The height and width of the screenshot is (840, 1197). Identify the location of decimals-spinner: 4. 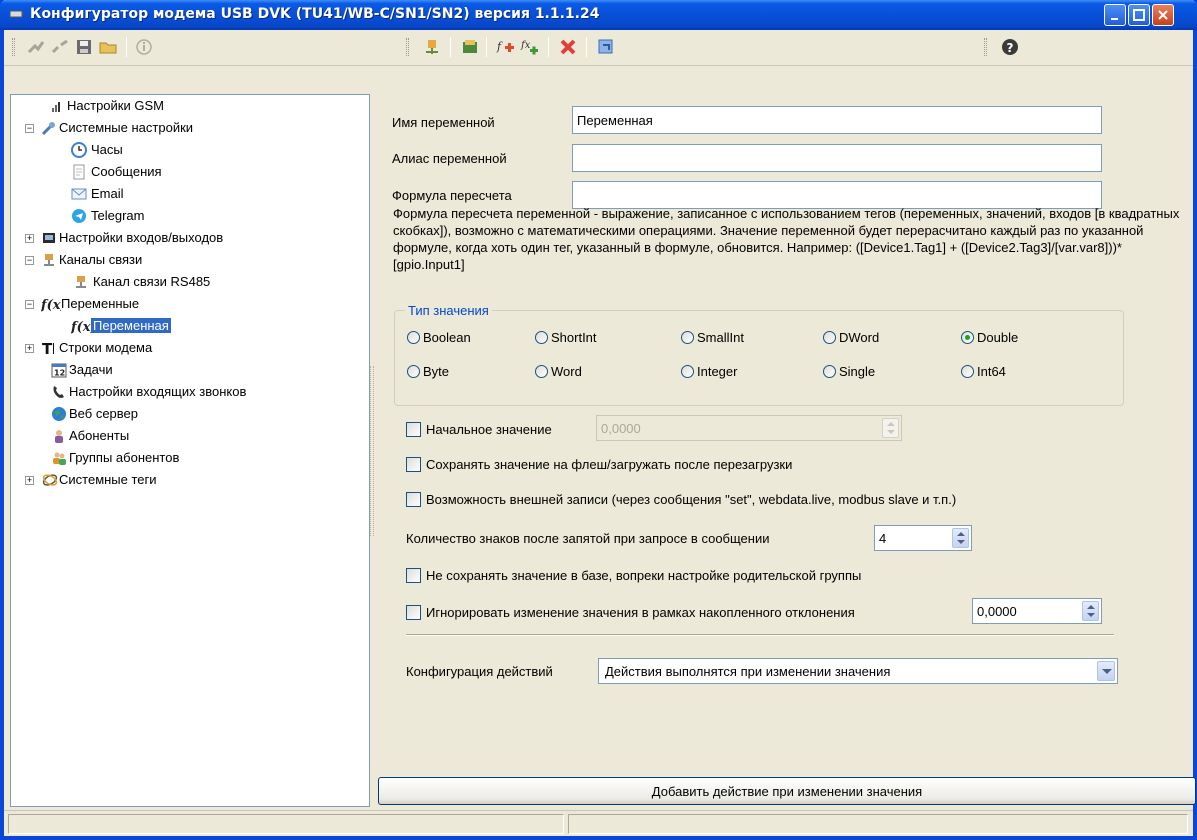
(923, 538).